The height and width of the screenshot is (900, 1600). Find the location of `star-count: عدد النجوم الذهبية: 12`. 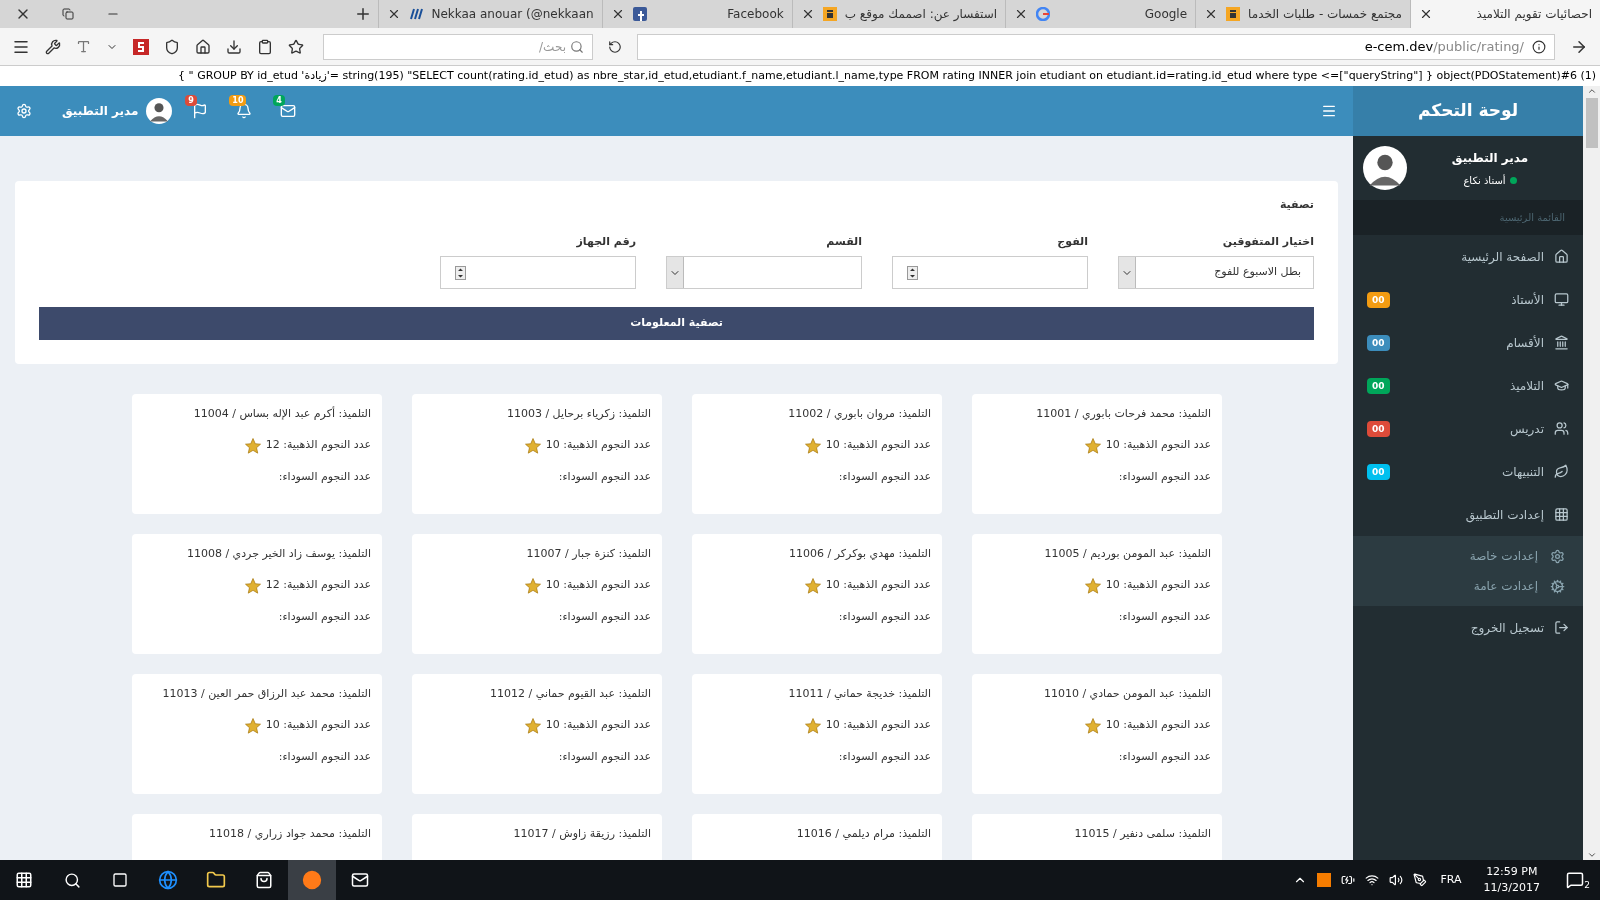

star-count: عدد النجوم الذهبية: 12 is located at coordinates (318, 445).